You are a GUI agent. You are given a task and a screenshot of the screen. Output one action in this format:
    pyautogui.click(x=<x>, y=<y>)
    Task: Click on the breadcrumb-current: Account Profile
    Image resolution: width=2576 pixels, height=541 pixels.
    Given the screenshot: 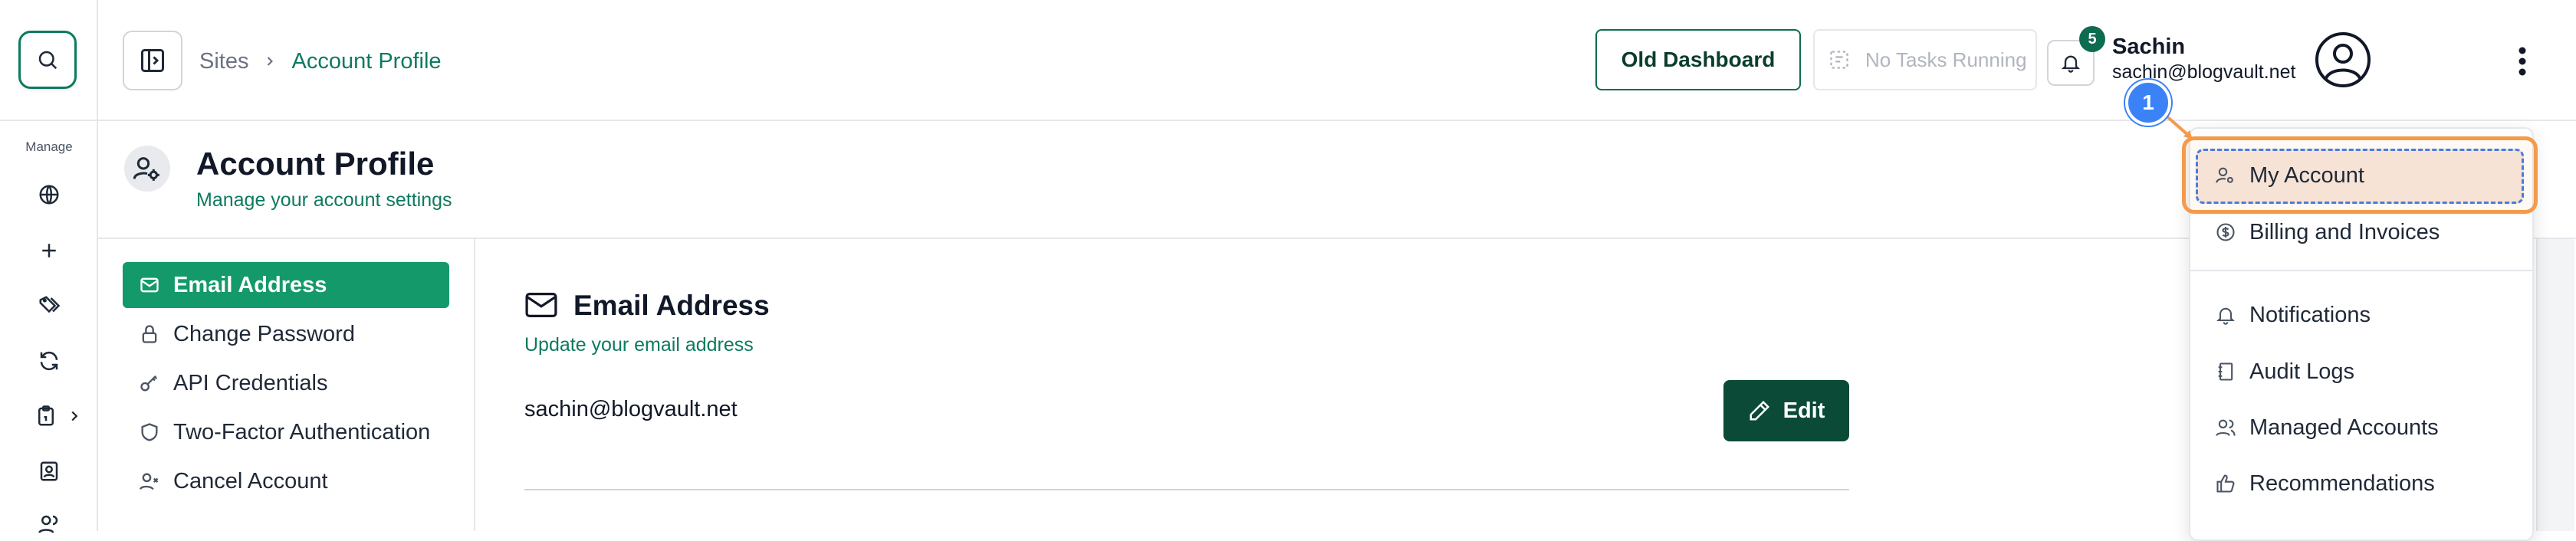 What is the action you would take?
    pyautogui.click(x=366, y=61)
    